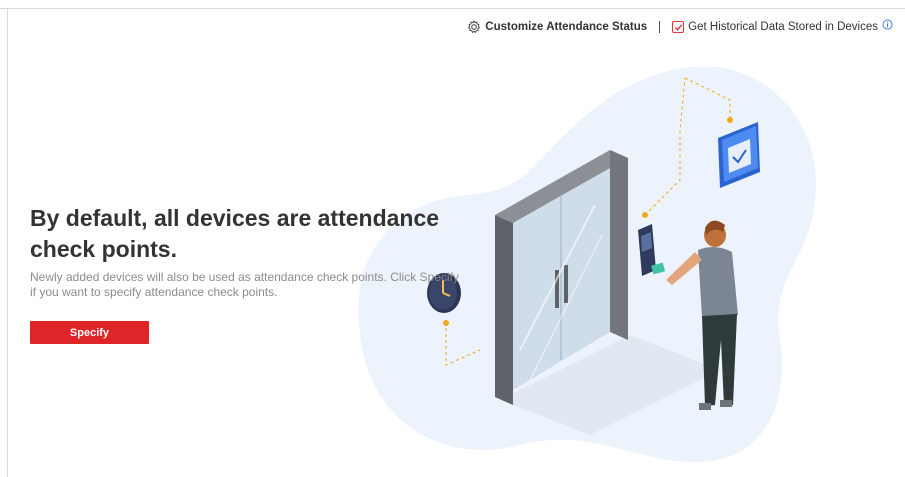 The width and height of the screenshot is (905, 477). What do you see at coordinates (7, 242) in the screenshot?
I see `left-divider` at bounding box center [7, 242].